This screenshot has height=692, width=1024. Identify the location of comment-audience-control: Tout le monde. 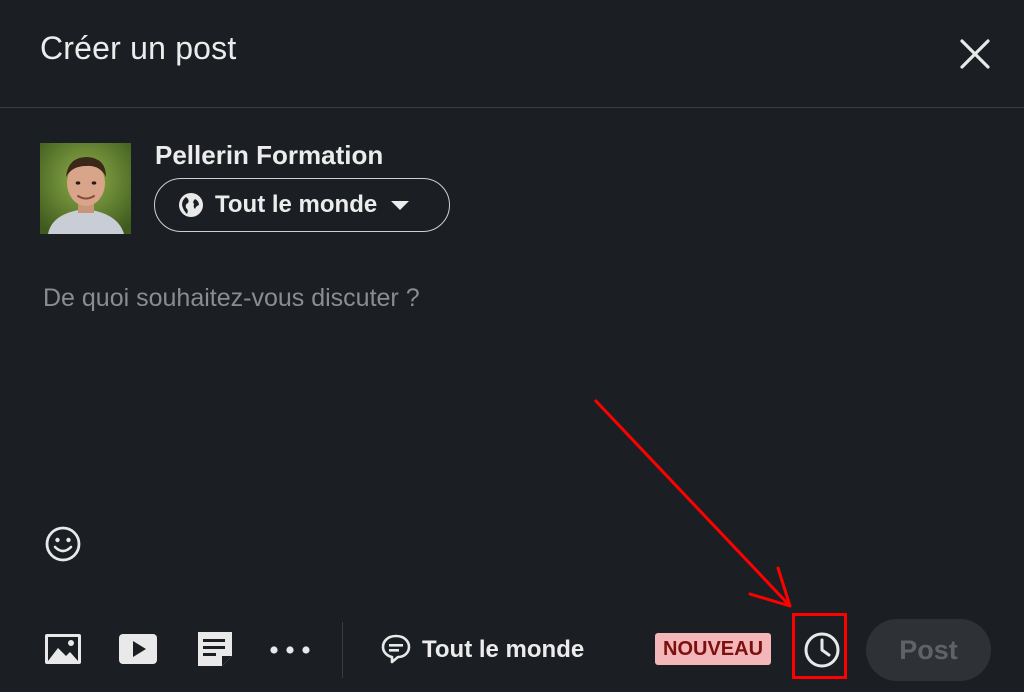
(482, 650).